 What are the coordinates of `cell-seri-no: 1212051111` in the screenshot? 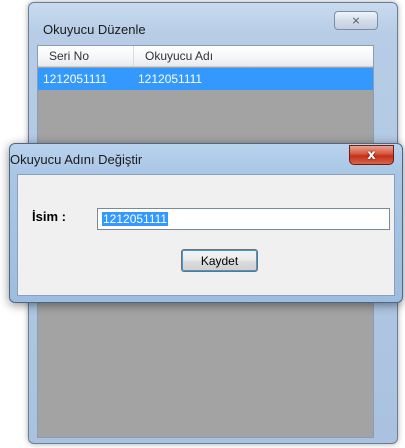 It's located at (75, 79).